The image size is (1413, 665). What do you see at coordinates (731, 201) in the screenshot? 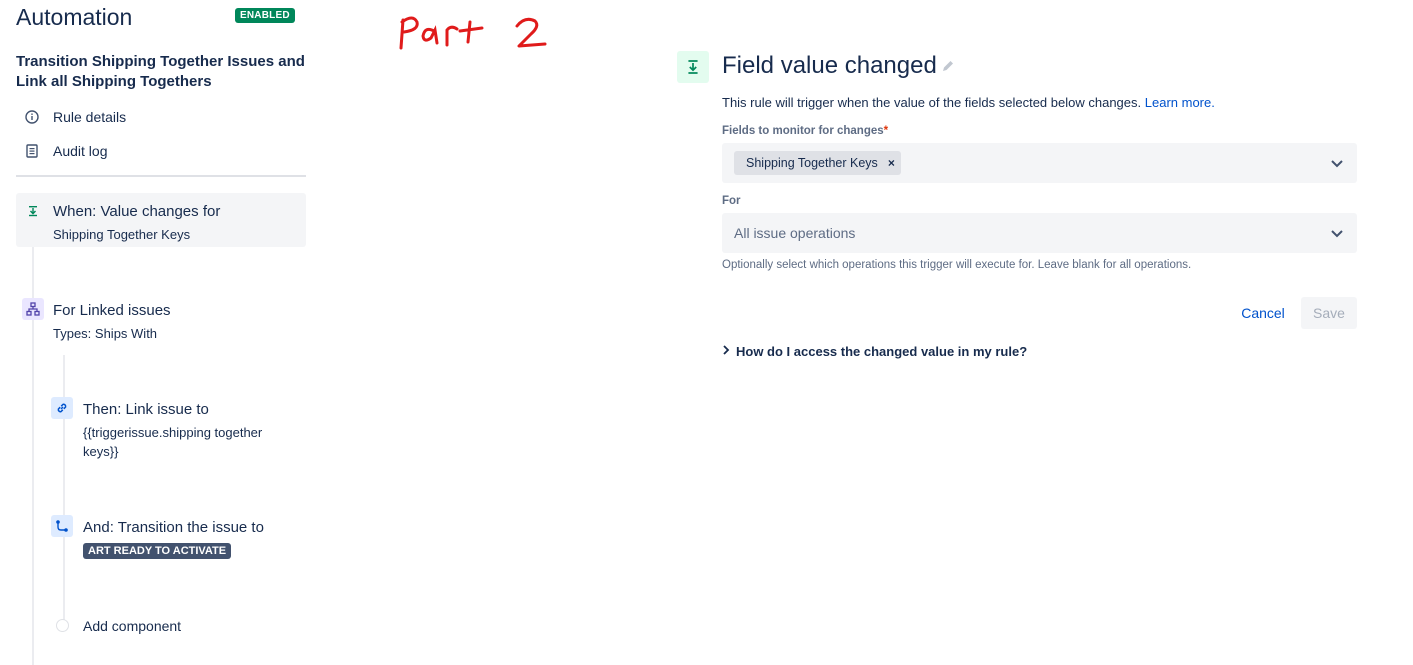
I see `for-label: For` at bounding box center [731, 201].